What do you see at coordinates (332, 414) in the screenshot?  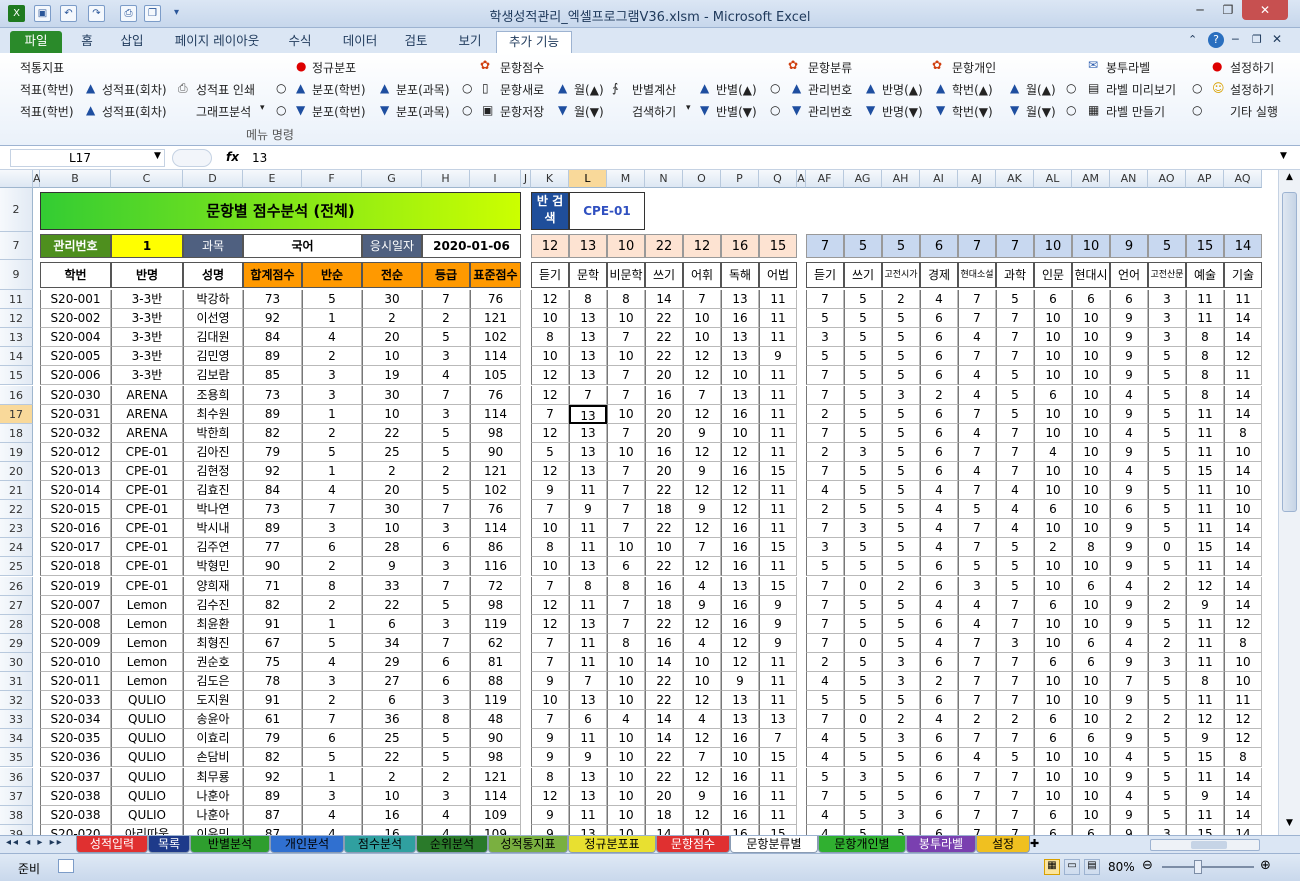 I see `data-cell: 1` at bounding box center [332, 414].